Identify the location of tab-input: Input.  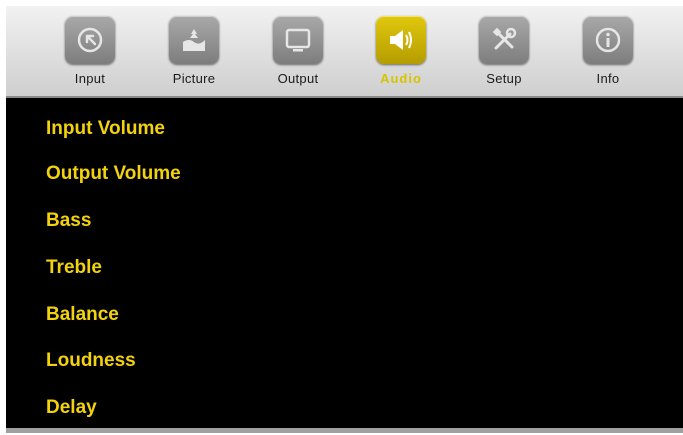
(90, 56).